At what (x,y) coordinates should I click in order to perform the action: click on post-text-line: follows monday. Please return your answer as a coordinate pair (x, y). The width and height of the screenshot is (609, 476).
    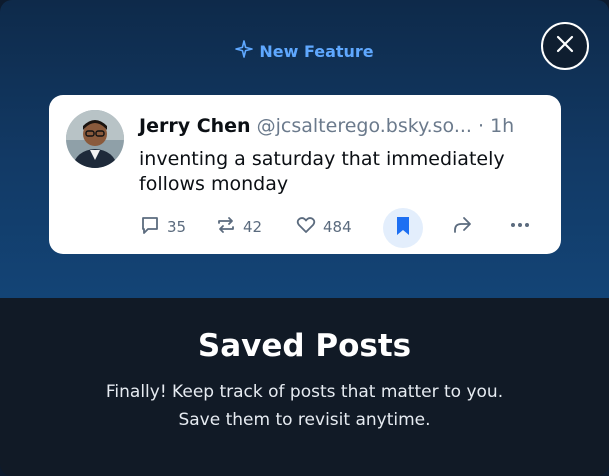
    Looking at the image, I should click on (214, 184).